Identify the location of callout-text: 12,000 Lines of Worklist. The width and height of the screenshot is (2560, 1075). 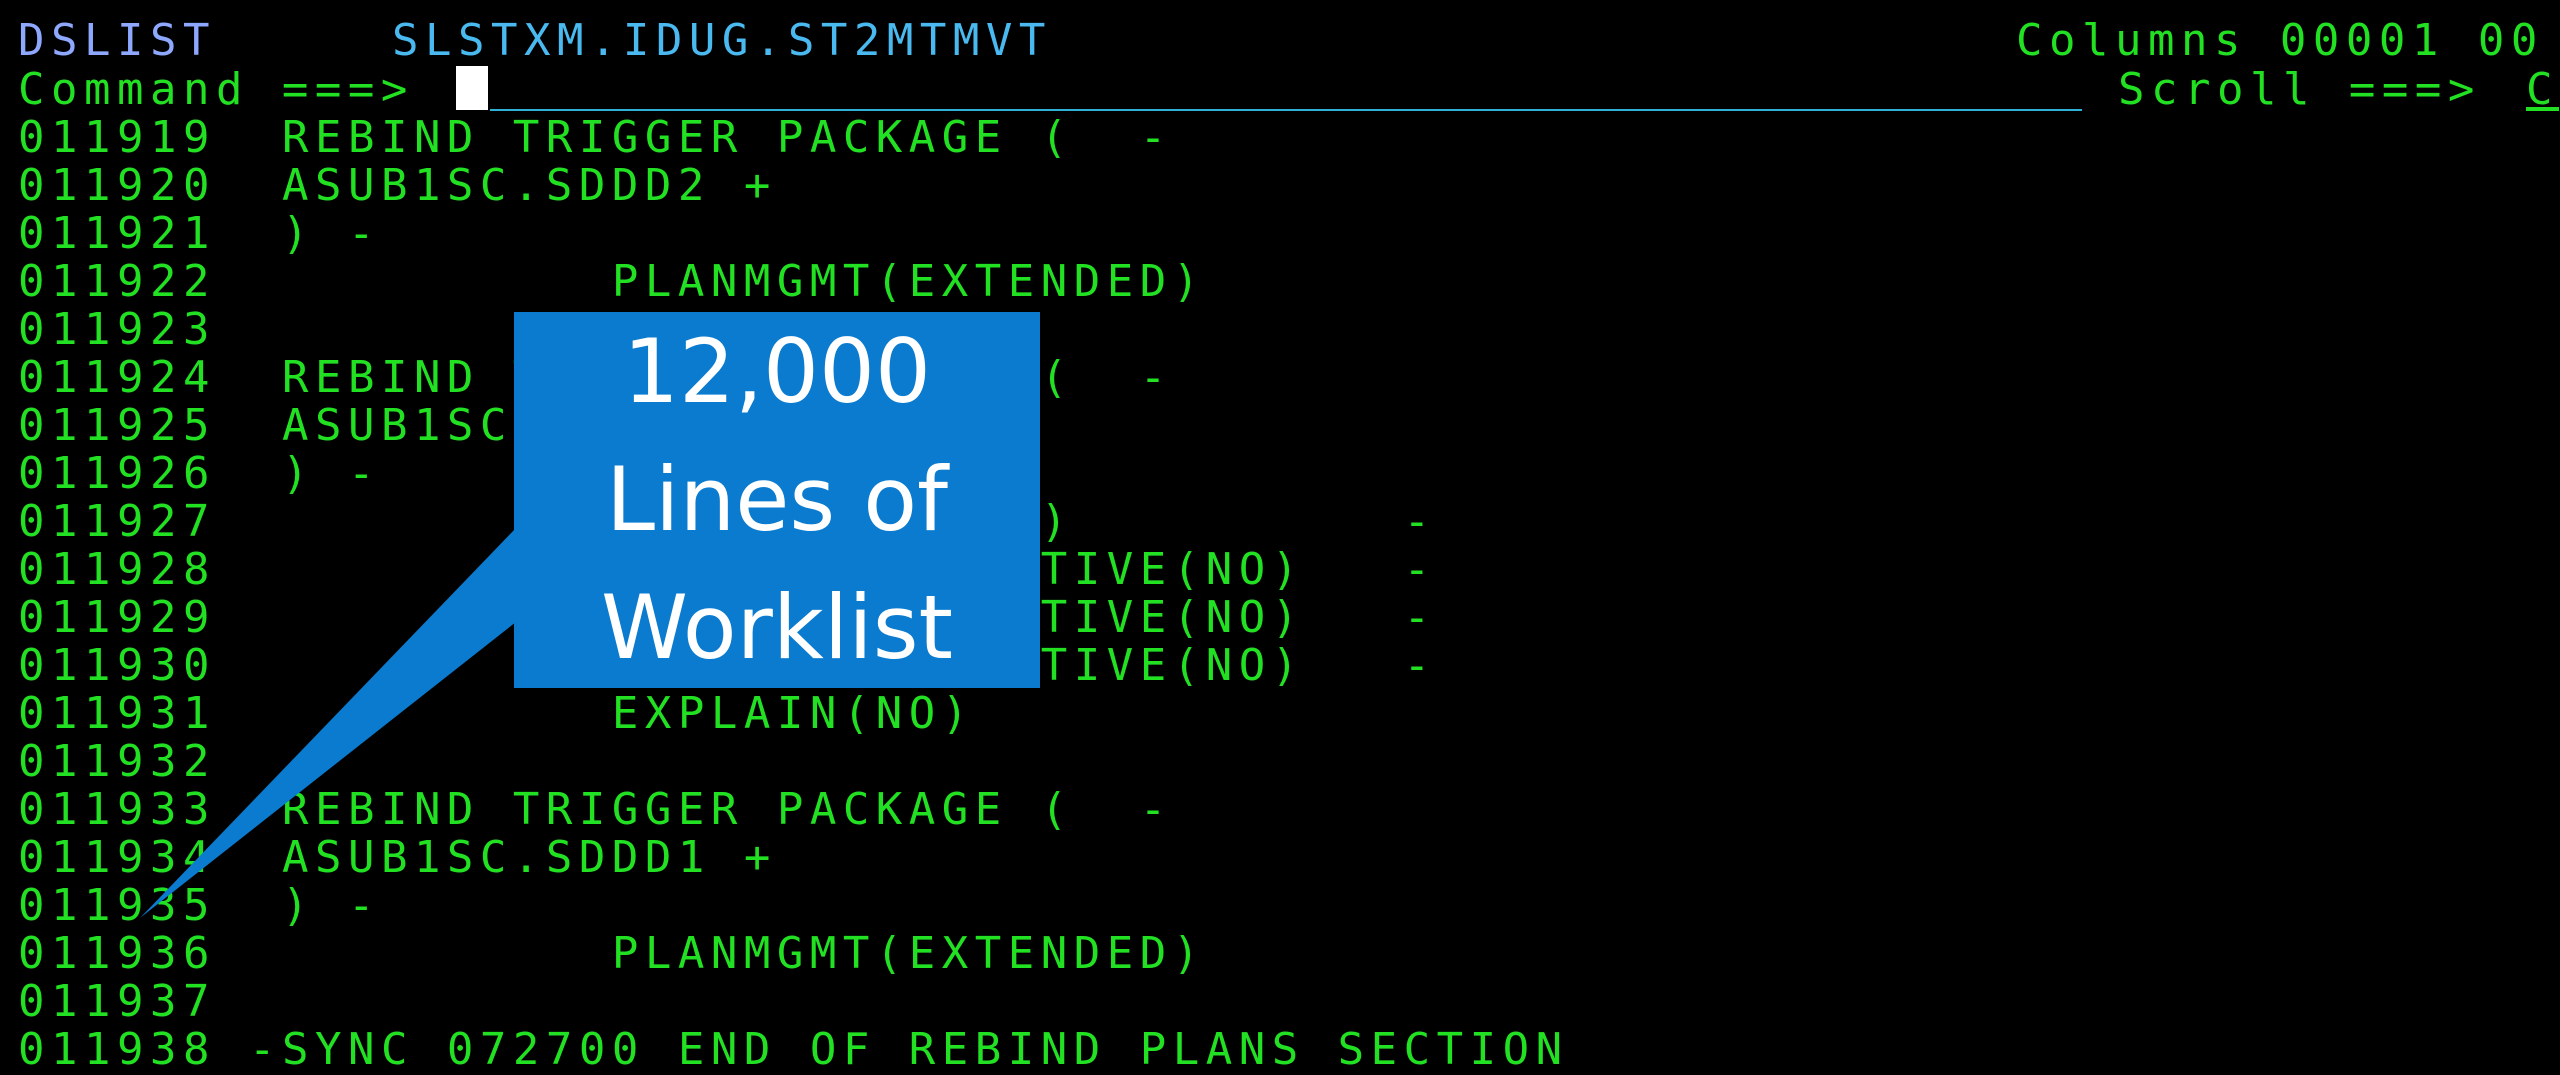
(777, 500).